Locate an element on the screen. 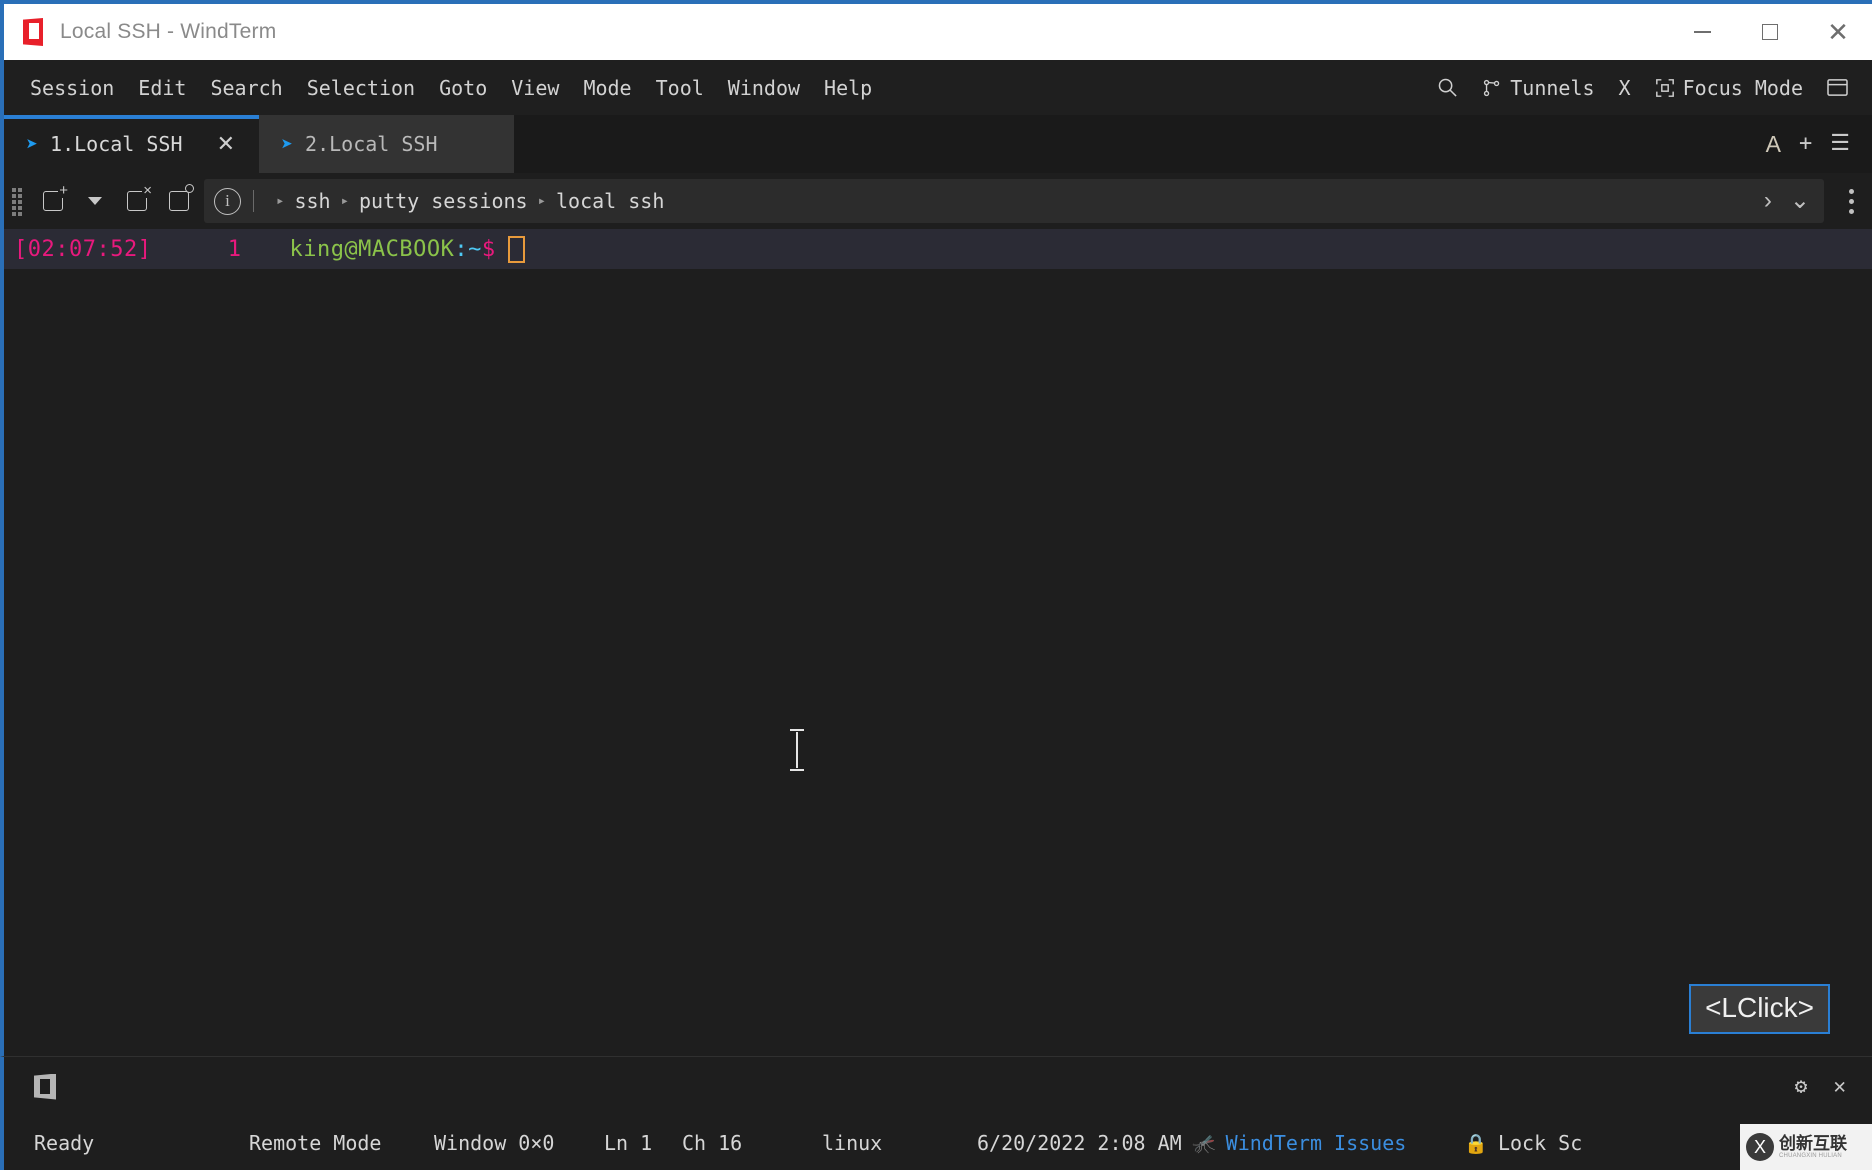 The height and width of the screenshot is (1170, 1872). status-line: Ln 1 is located at coordinates (643, 1143).